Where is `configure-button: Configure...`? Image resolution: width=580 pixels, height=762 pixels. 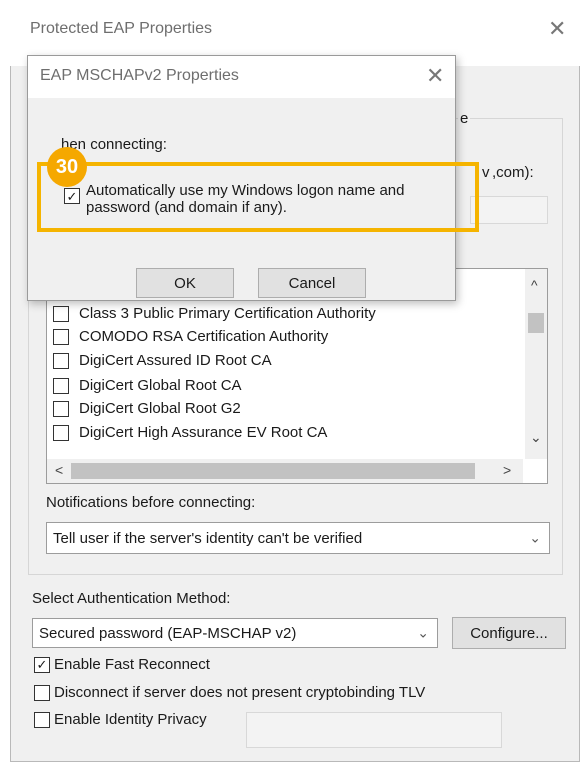
configure-button: Configure... is located at coordinates (509, 633).